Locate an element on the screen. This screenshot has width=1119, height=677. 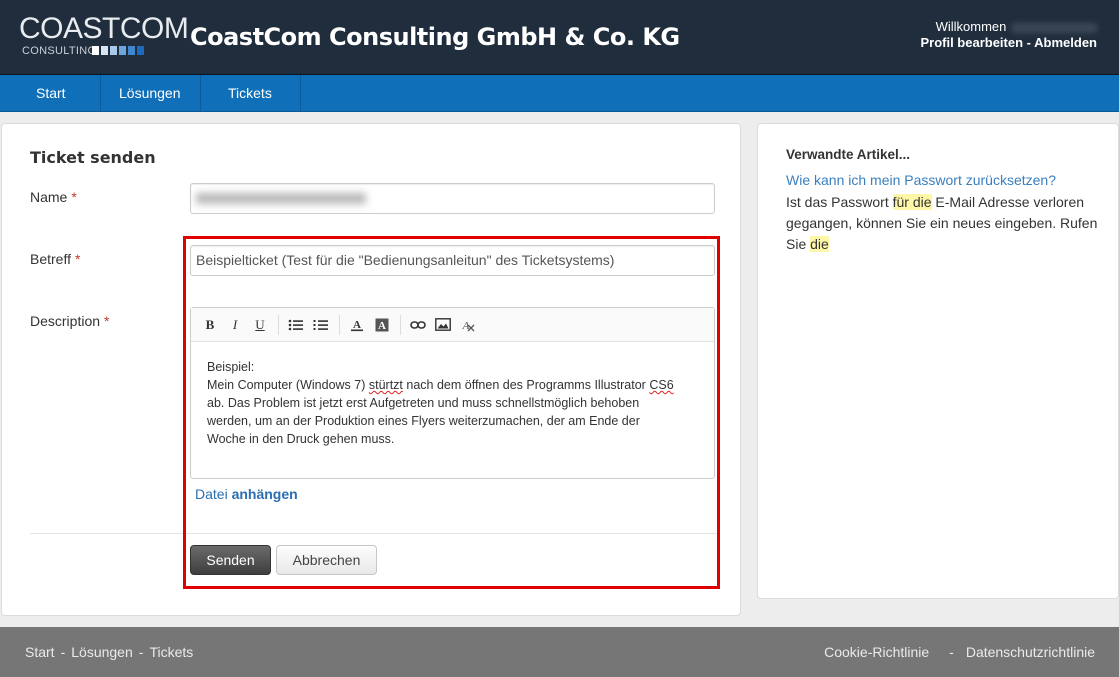
footer-legal: Cookie-Richtlinie - Datenschutzrichtlinie is located at coordinates (959, 652).